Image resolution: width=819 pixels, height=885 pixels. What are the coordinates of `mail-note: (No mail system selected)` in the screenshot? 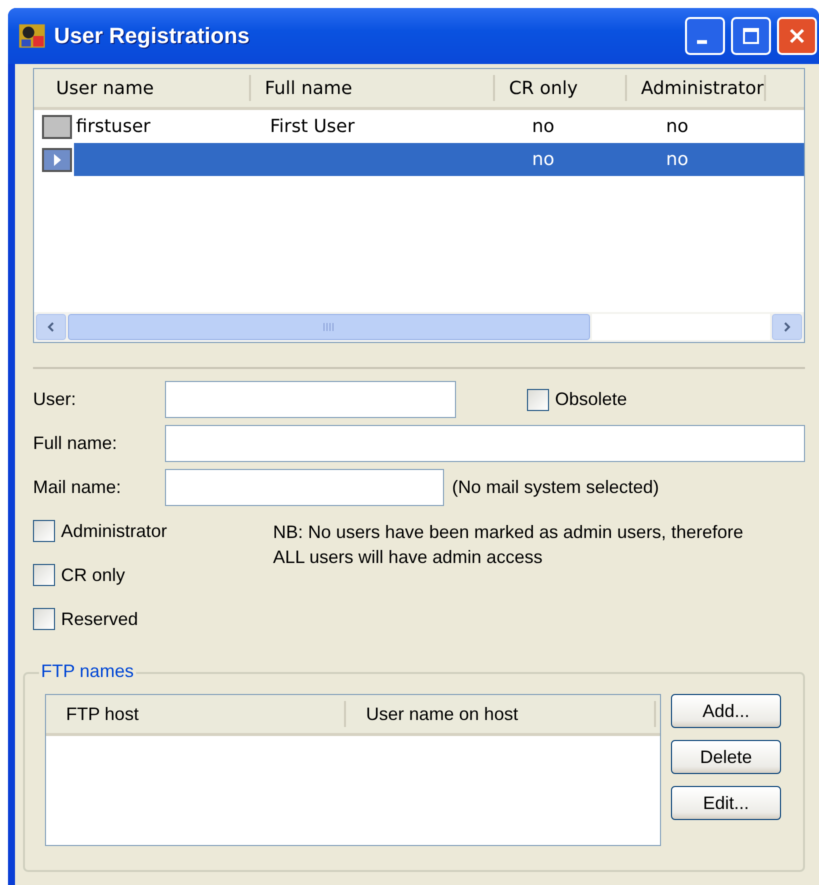 It's located at (556, 487).